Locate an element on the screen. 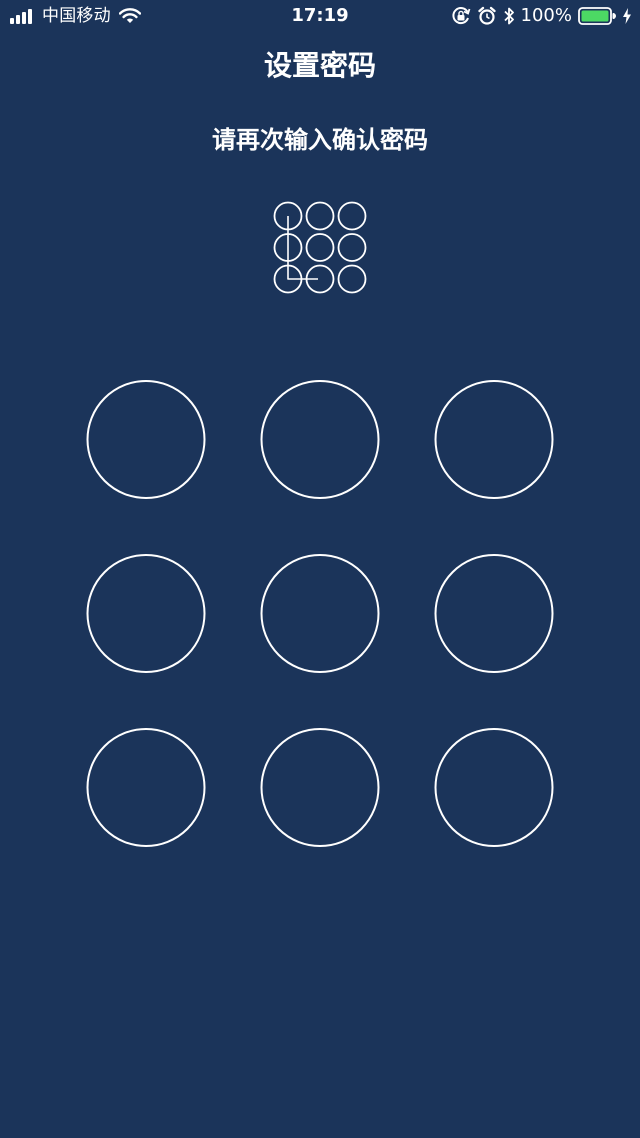 The image size is (640, 1138). bluetooth-icon is located at coordinates (509, 16).